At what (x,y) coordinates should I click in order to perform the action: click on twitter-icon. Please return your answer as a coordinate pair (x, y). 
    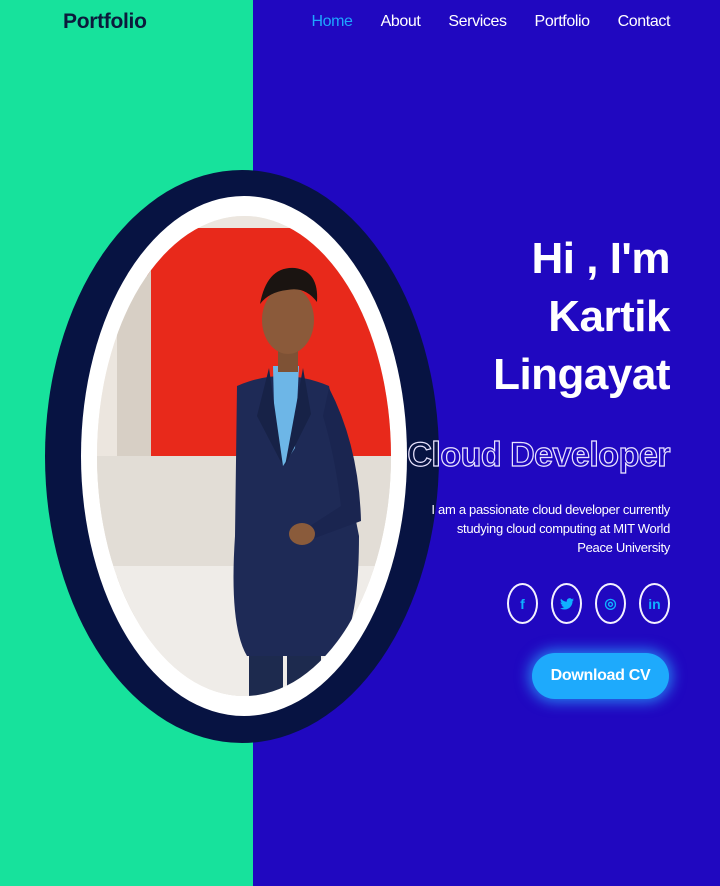
    Looking at the image, I should click on (566, 603).